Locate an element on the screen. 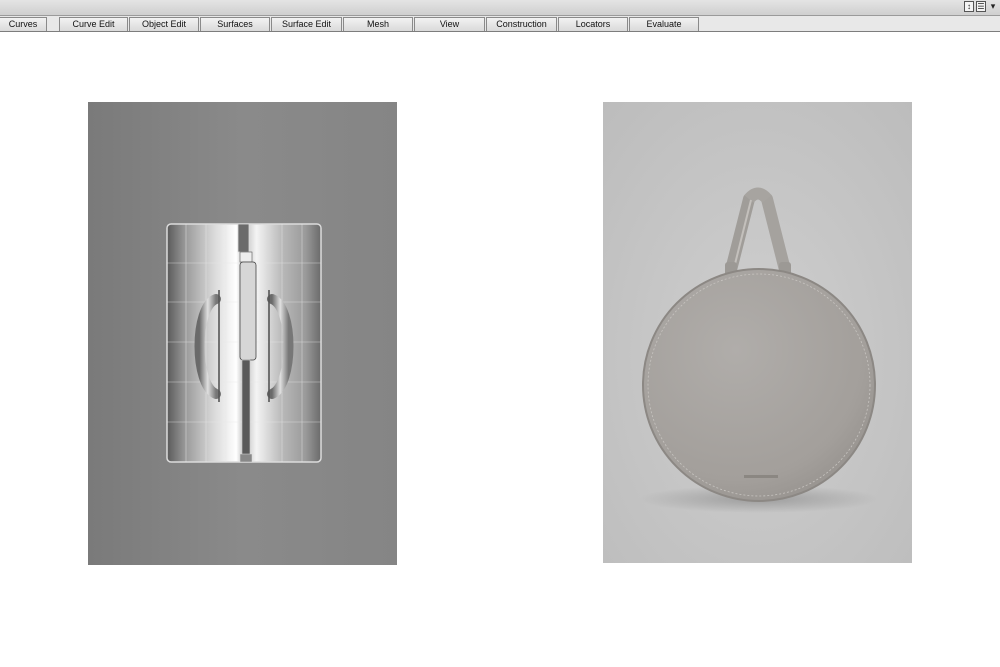 This screenshot has height=667, width=1000. tab-construction: Construction is located at coordinates (521, 24).